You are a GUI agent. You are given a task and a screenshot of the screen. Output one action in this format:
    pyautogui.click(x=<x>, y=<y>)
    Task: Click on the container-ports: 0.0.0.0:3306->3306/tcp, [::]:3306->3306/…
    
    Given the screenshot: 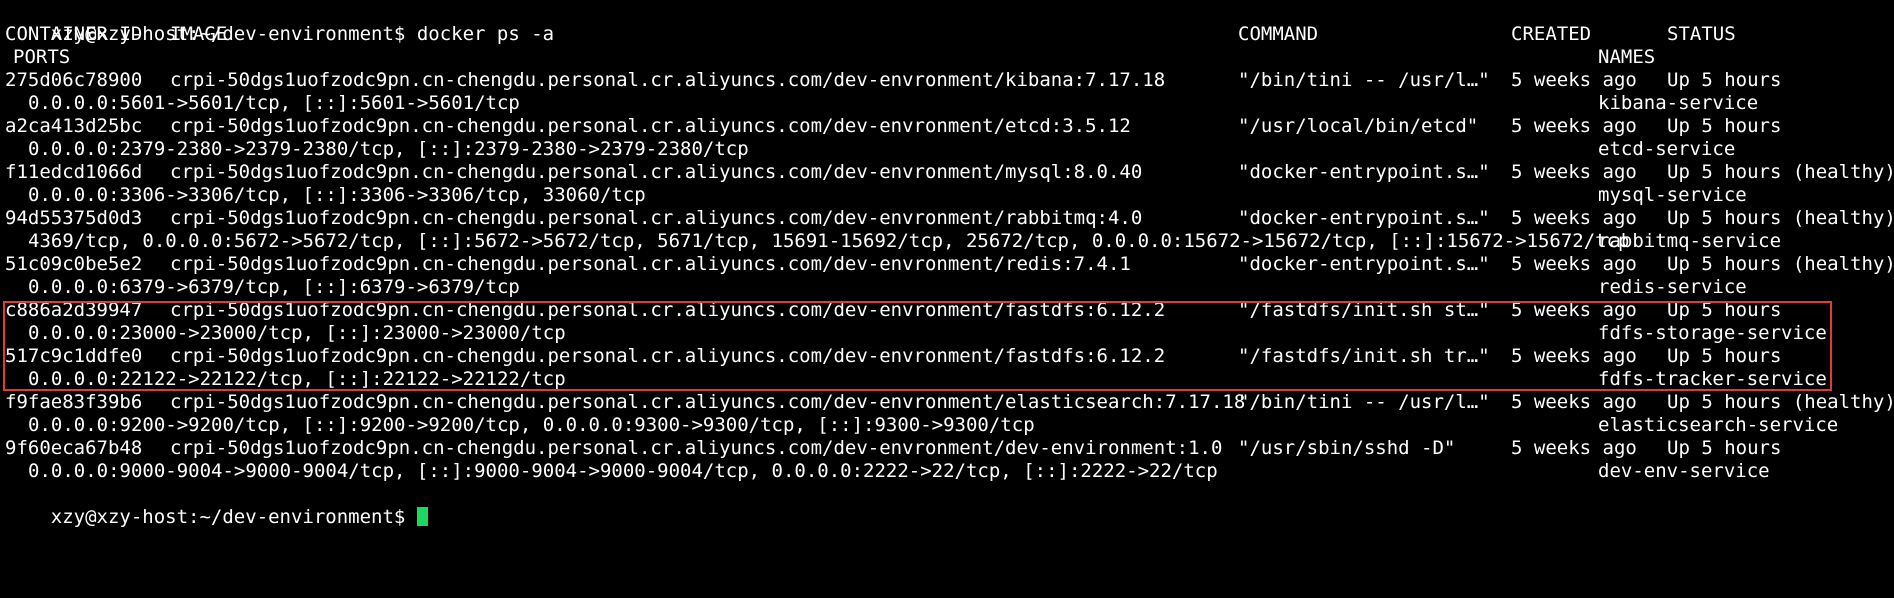 What is the action you would take?
    pyautogui.click(x=337, y=195)
    